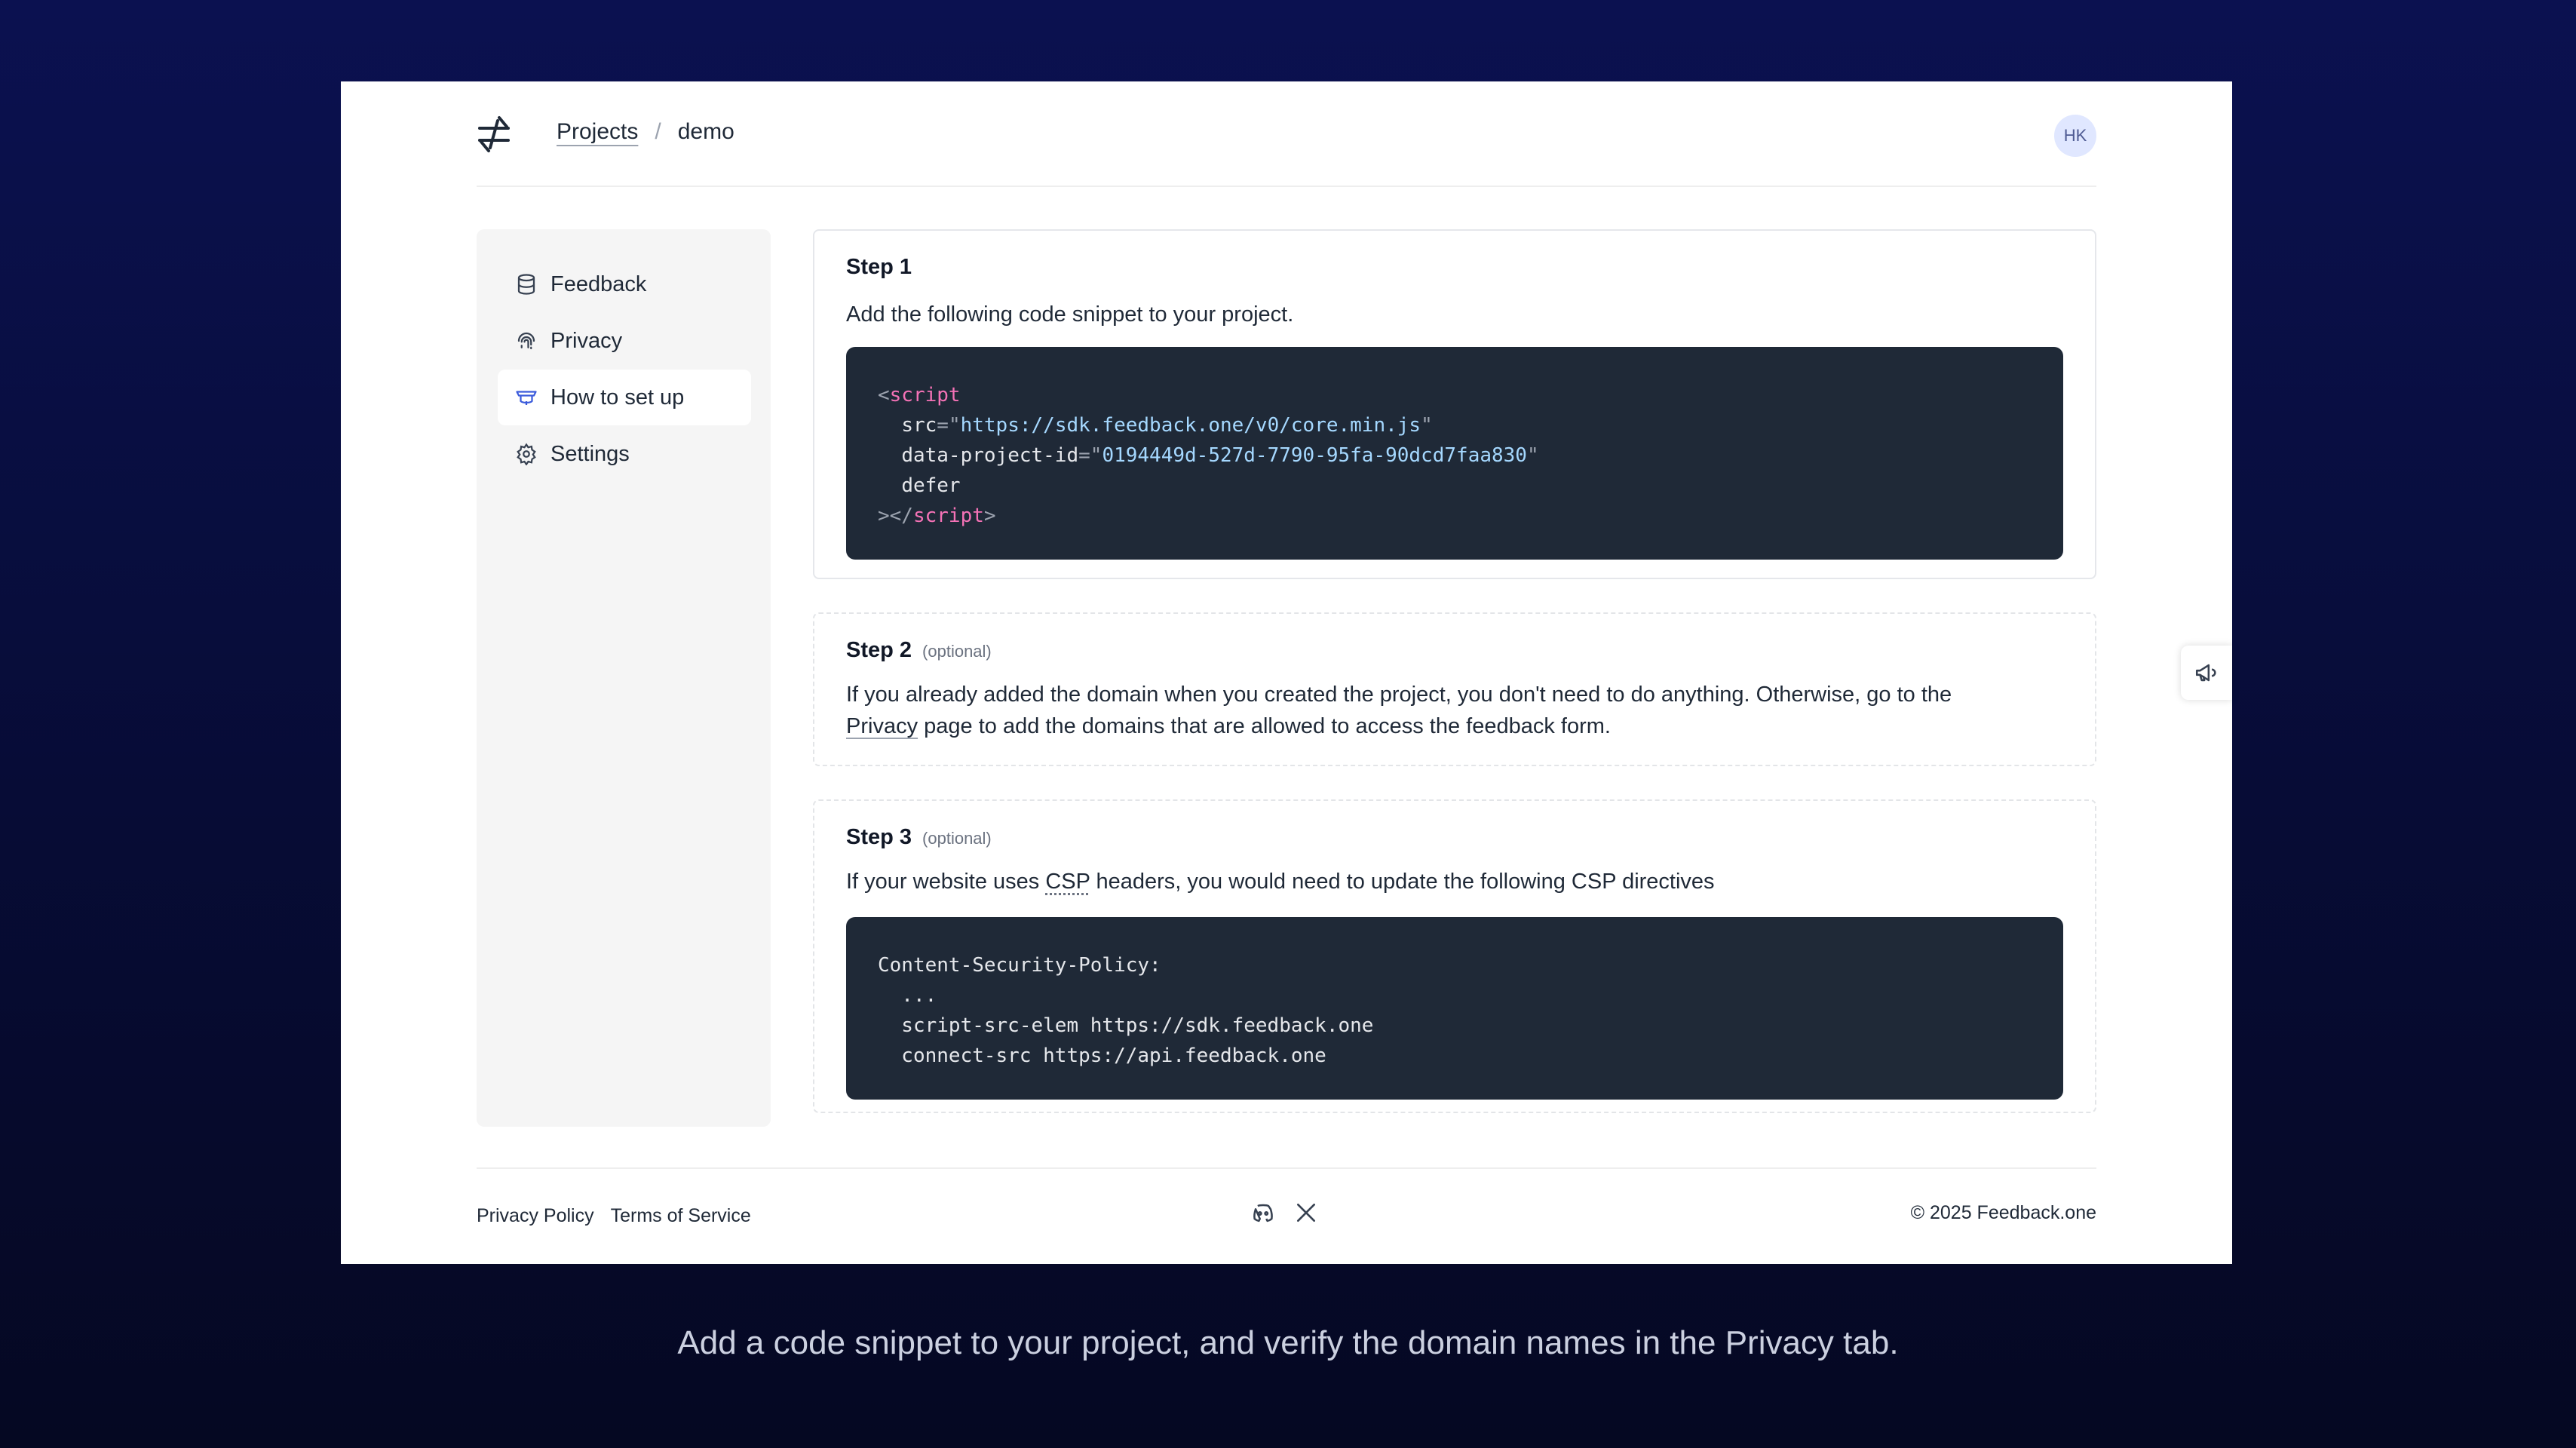  What do you see at coordinates (681, 1216) in the screenshot?
I see `terms-link: Terms of Service` at bounding box center [681, 1216].